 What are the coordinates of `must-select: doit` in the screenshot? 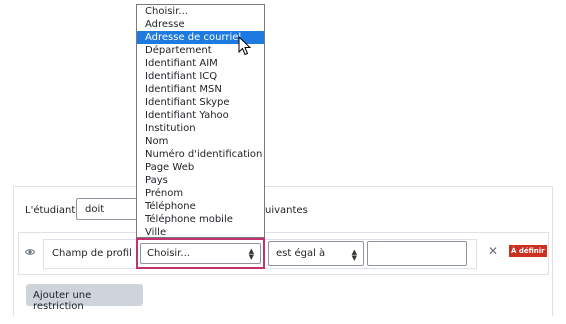 It's located at (107, 209).